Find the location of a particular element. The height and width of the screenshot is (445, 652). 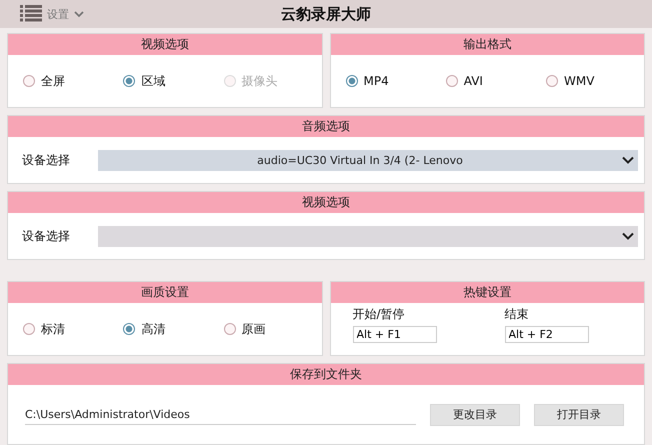

hotkey-field: Alt + F2 is located at coordinates (546, 334).